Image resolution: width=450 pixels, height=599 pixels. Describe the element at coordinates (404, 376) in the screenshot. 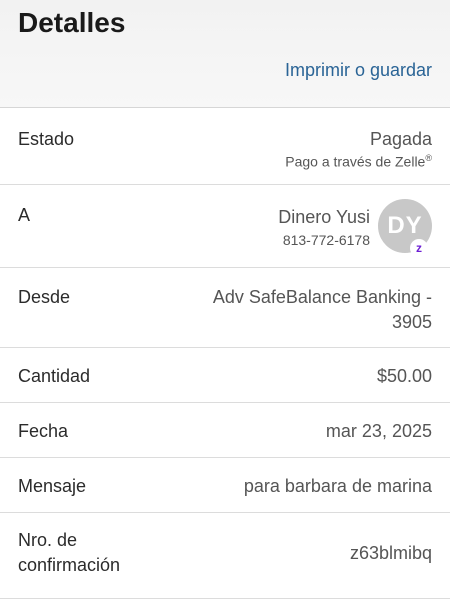

I see `amount-value: $50.00` at that location.